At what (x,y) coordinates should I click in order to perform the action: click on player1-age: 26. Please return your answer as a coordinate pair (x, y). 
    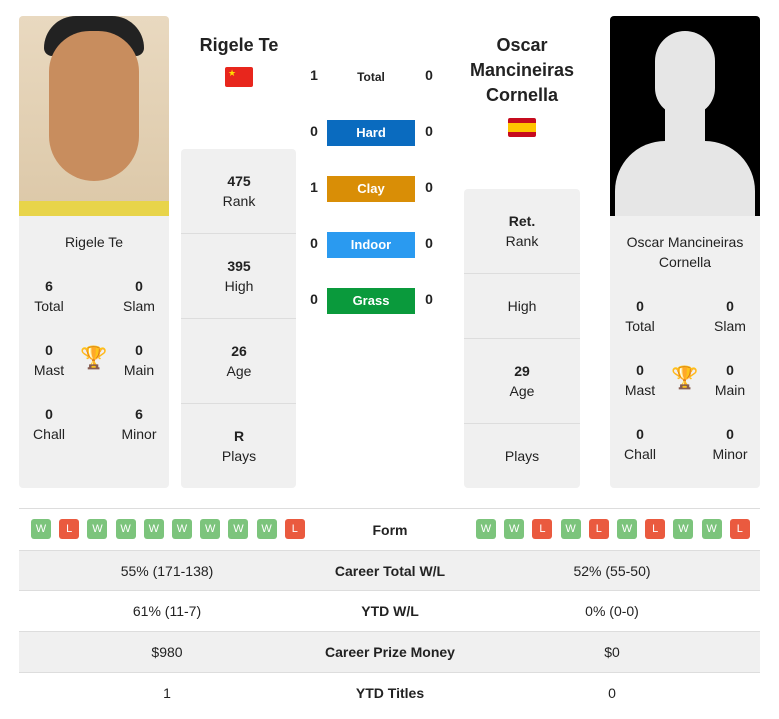
    Looking at the image, I should click on (239, 351).